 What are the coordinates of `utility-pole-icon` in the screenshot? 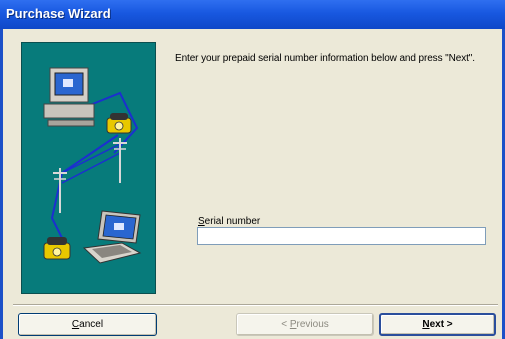 It's located at (120, 160).